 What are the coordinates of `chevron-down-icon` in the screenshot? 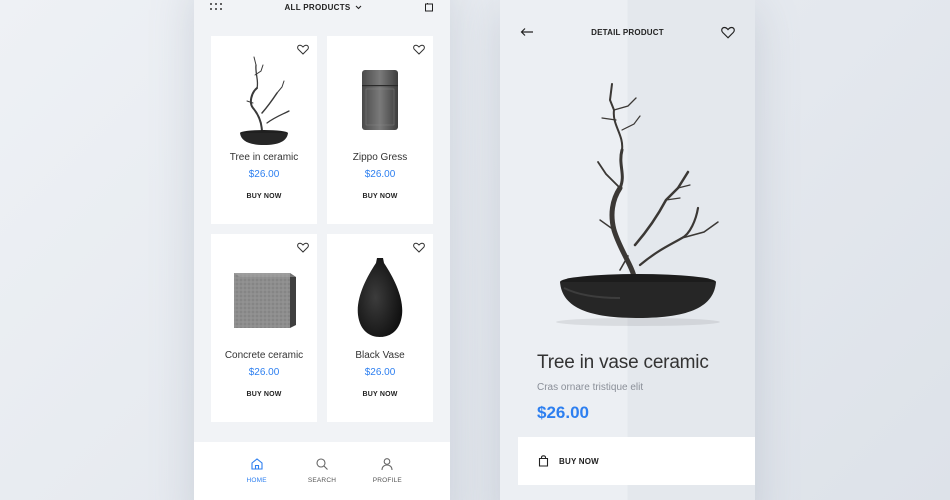 It's located at (358, 7).